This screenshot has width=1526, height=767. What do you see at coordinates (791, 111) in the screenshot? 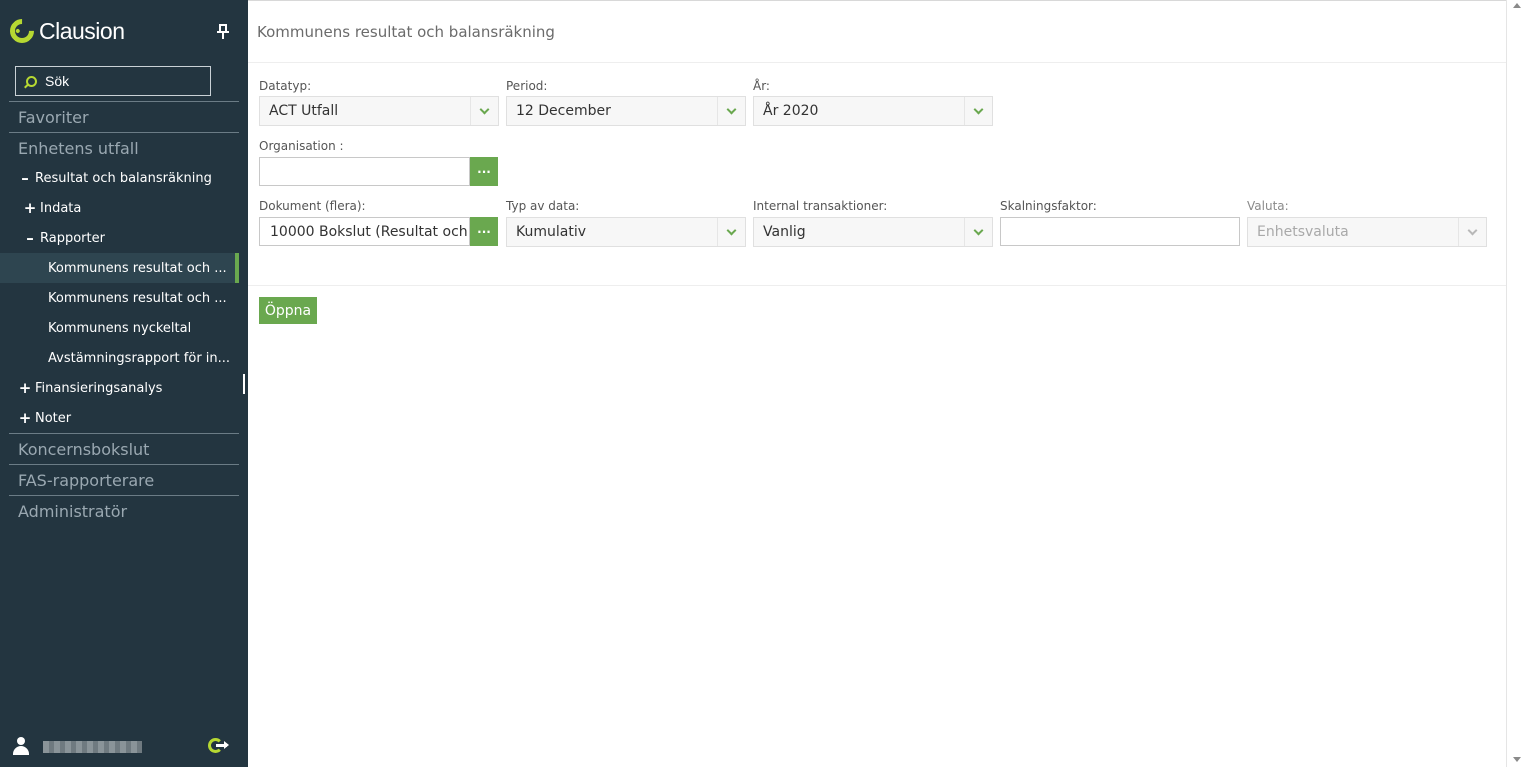
I see `ar-value: År 2020` at bounding box center [791, 111].